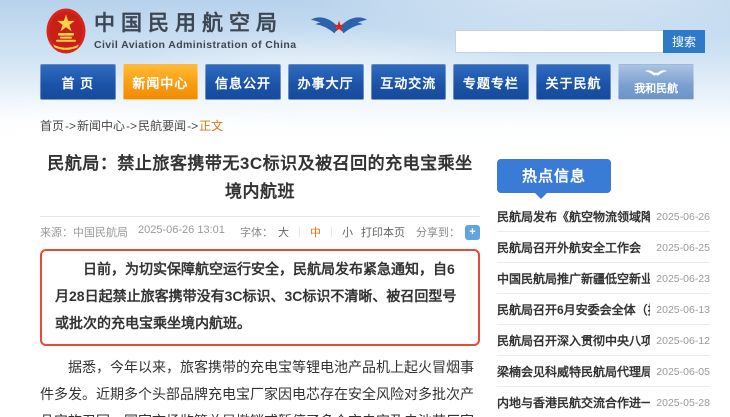 The width and height of the screenshot is (730, 417). I want to click on hot-news-date: 2025-06-23, so click(683, 278).